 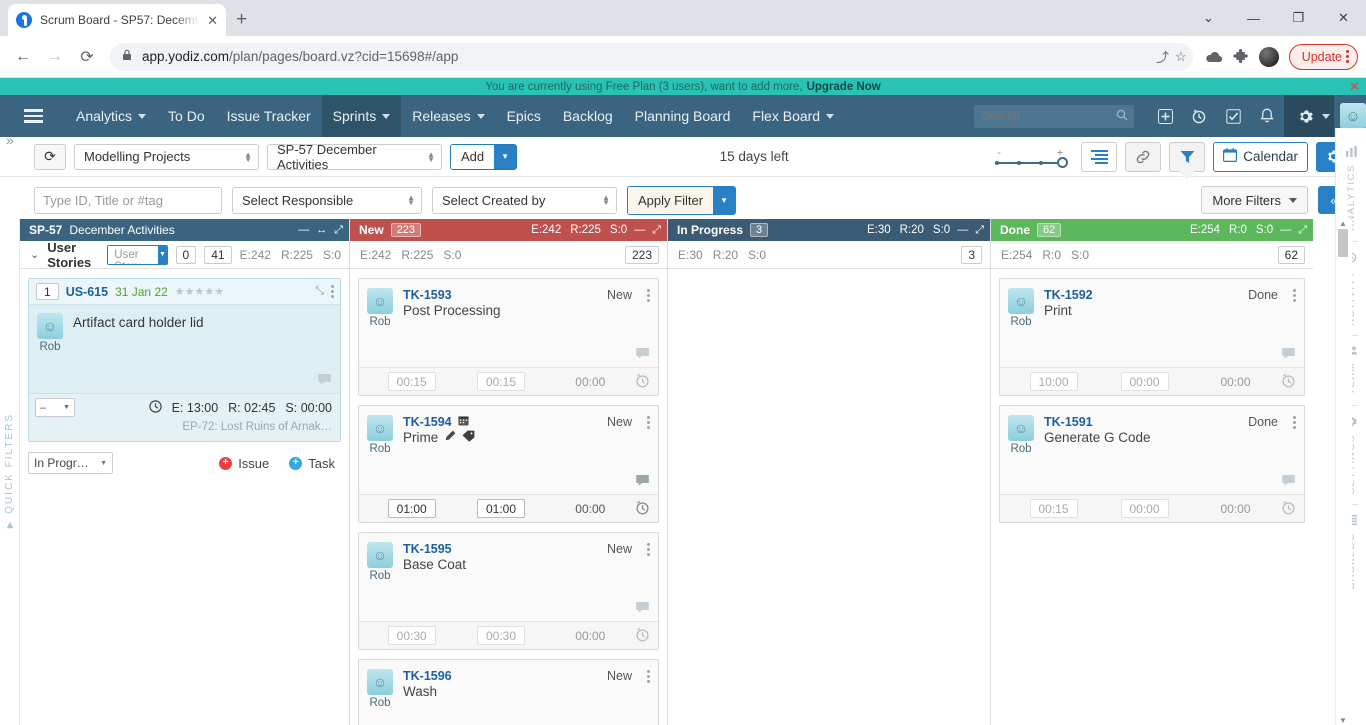 I want to click on tab-close-icon: ✕, so click(x=212, y=20).